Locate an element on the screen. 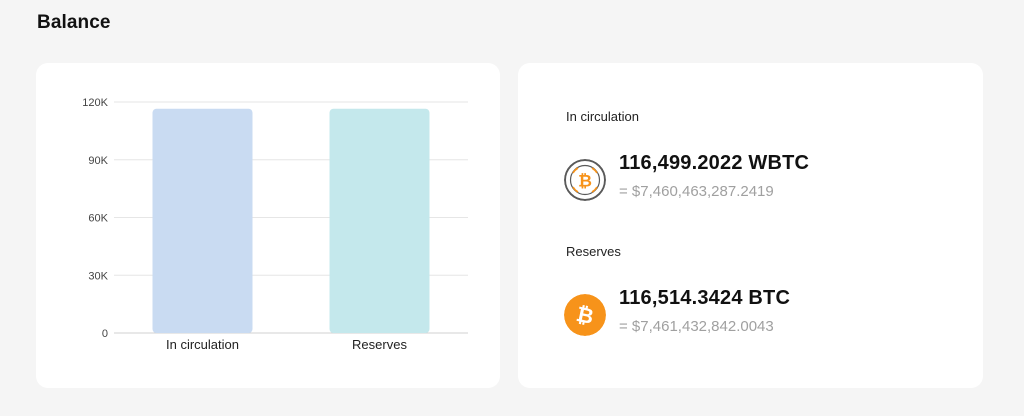 Image resolution: width=1024 pixels, height=416 pixels. reserves-usd-value: = $7,461,432,842.0043 is located at coordinates (696, 326).